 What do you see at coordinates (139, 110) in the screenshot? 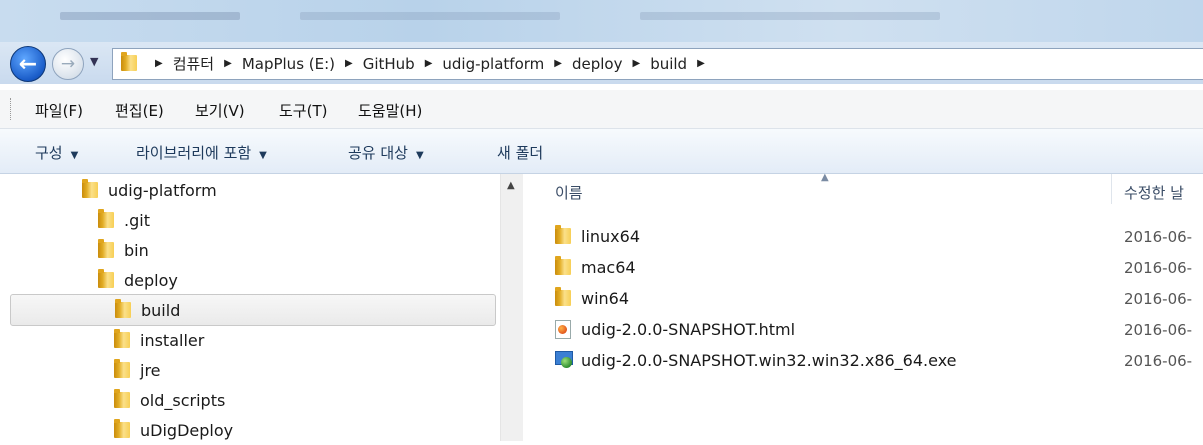
I see `menu-edit: 편집(E)` at bounding box center [139, 110].